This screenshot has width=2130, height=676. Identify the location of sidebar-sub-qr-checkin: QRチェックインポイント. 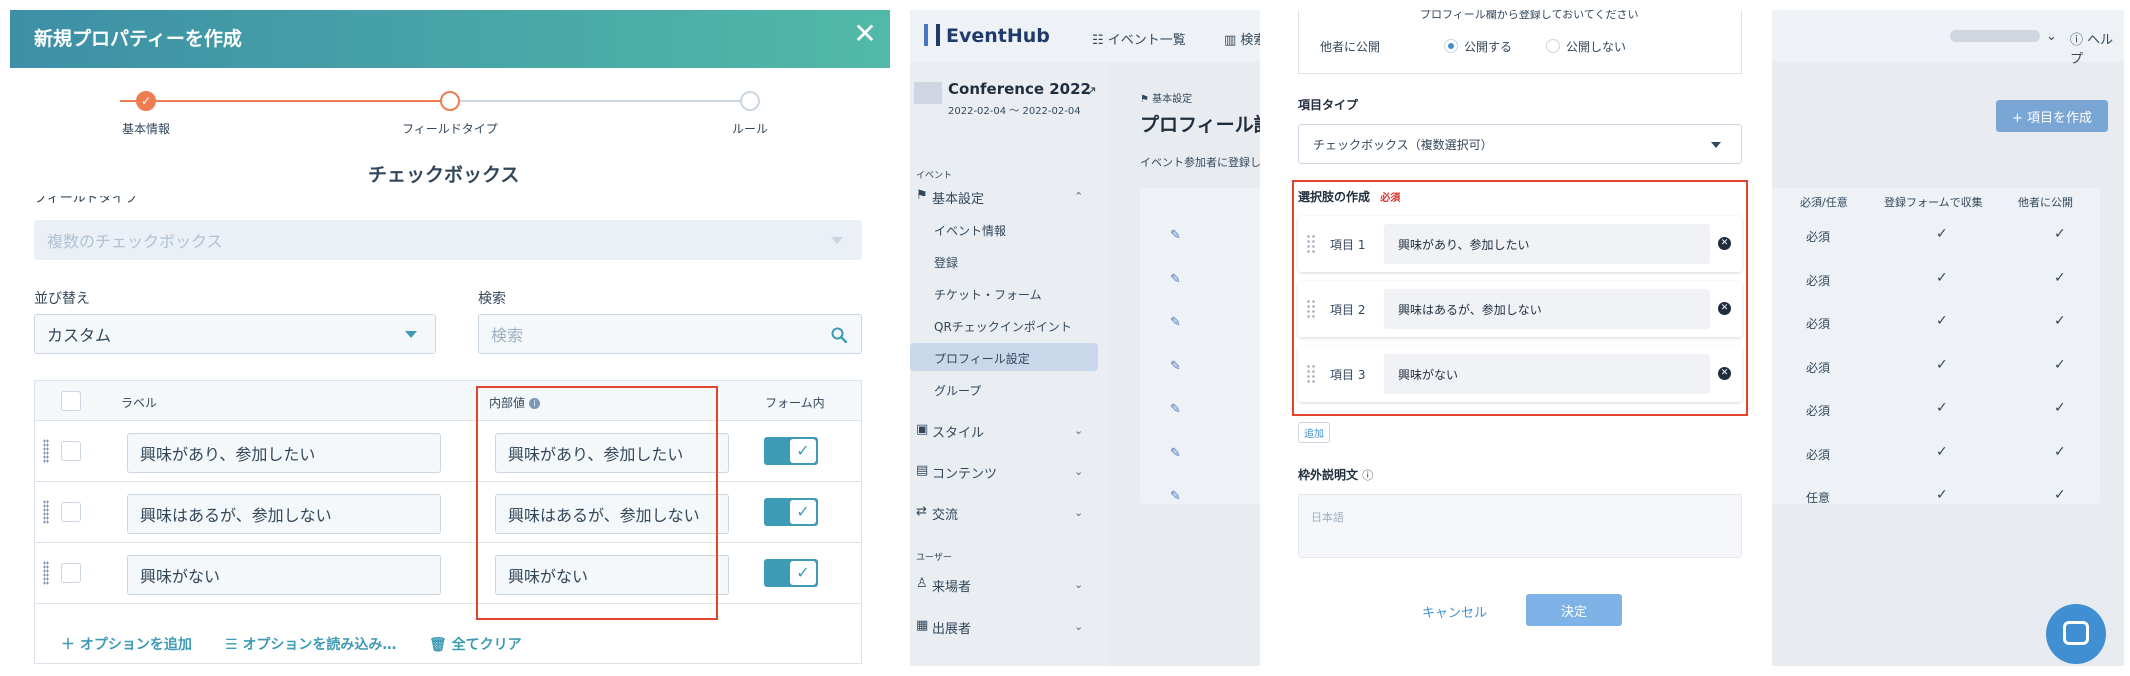
(1003, 326).